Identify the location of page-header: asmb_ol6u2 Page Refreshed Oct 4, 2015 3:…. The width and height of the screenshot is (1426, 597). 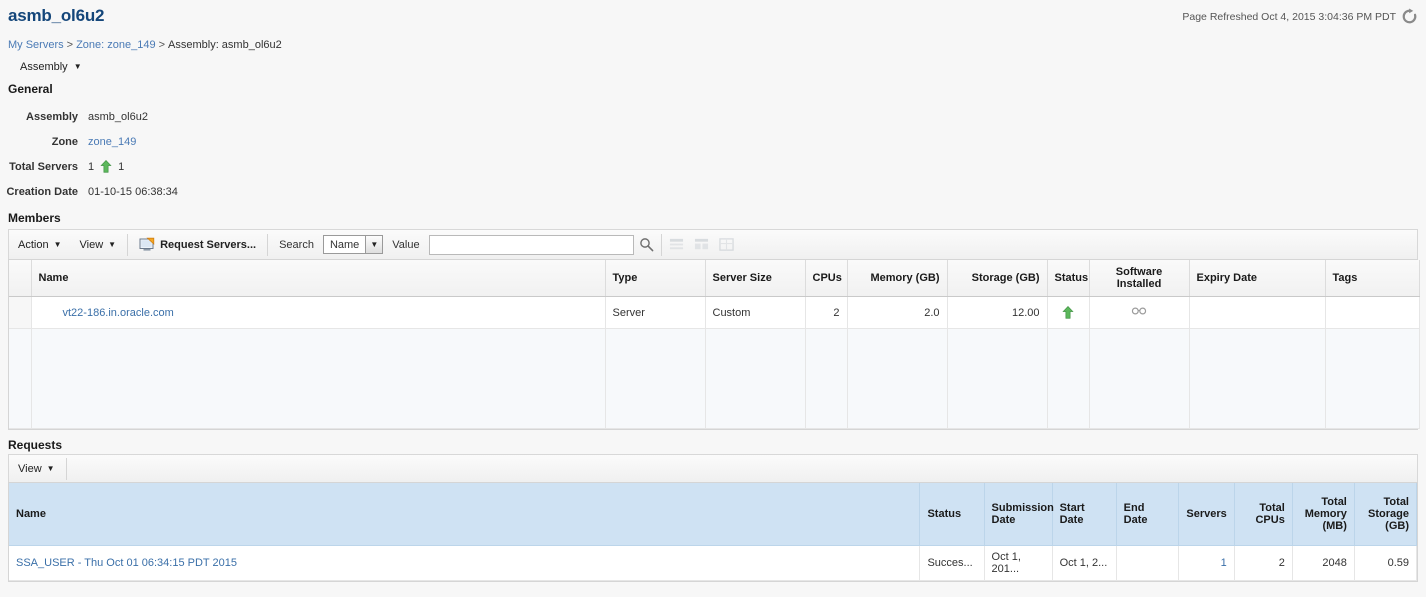
(713, 17).